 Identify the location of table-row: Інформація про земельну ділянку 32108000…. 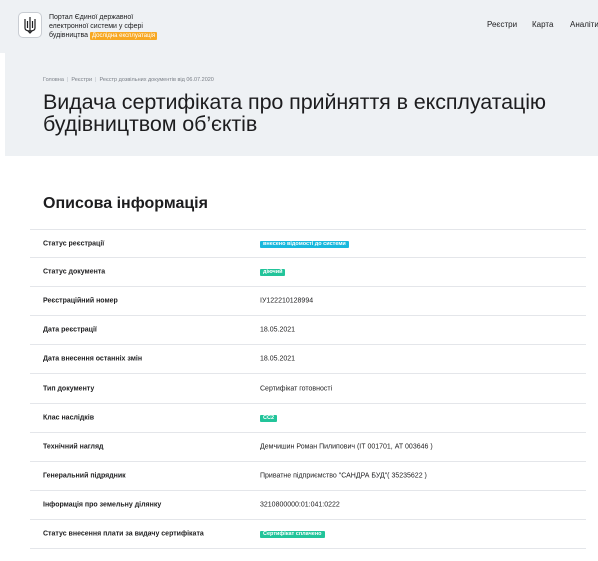
(308, 505).